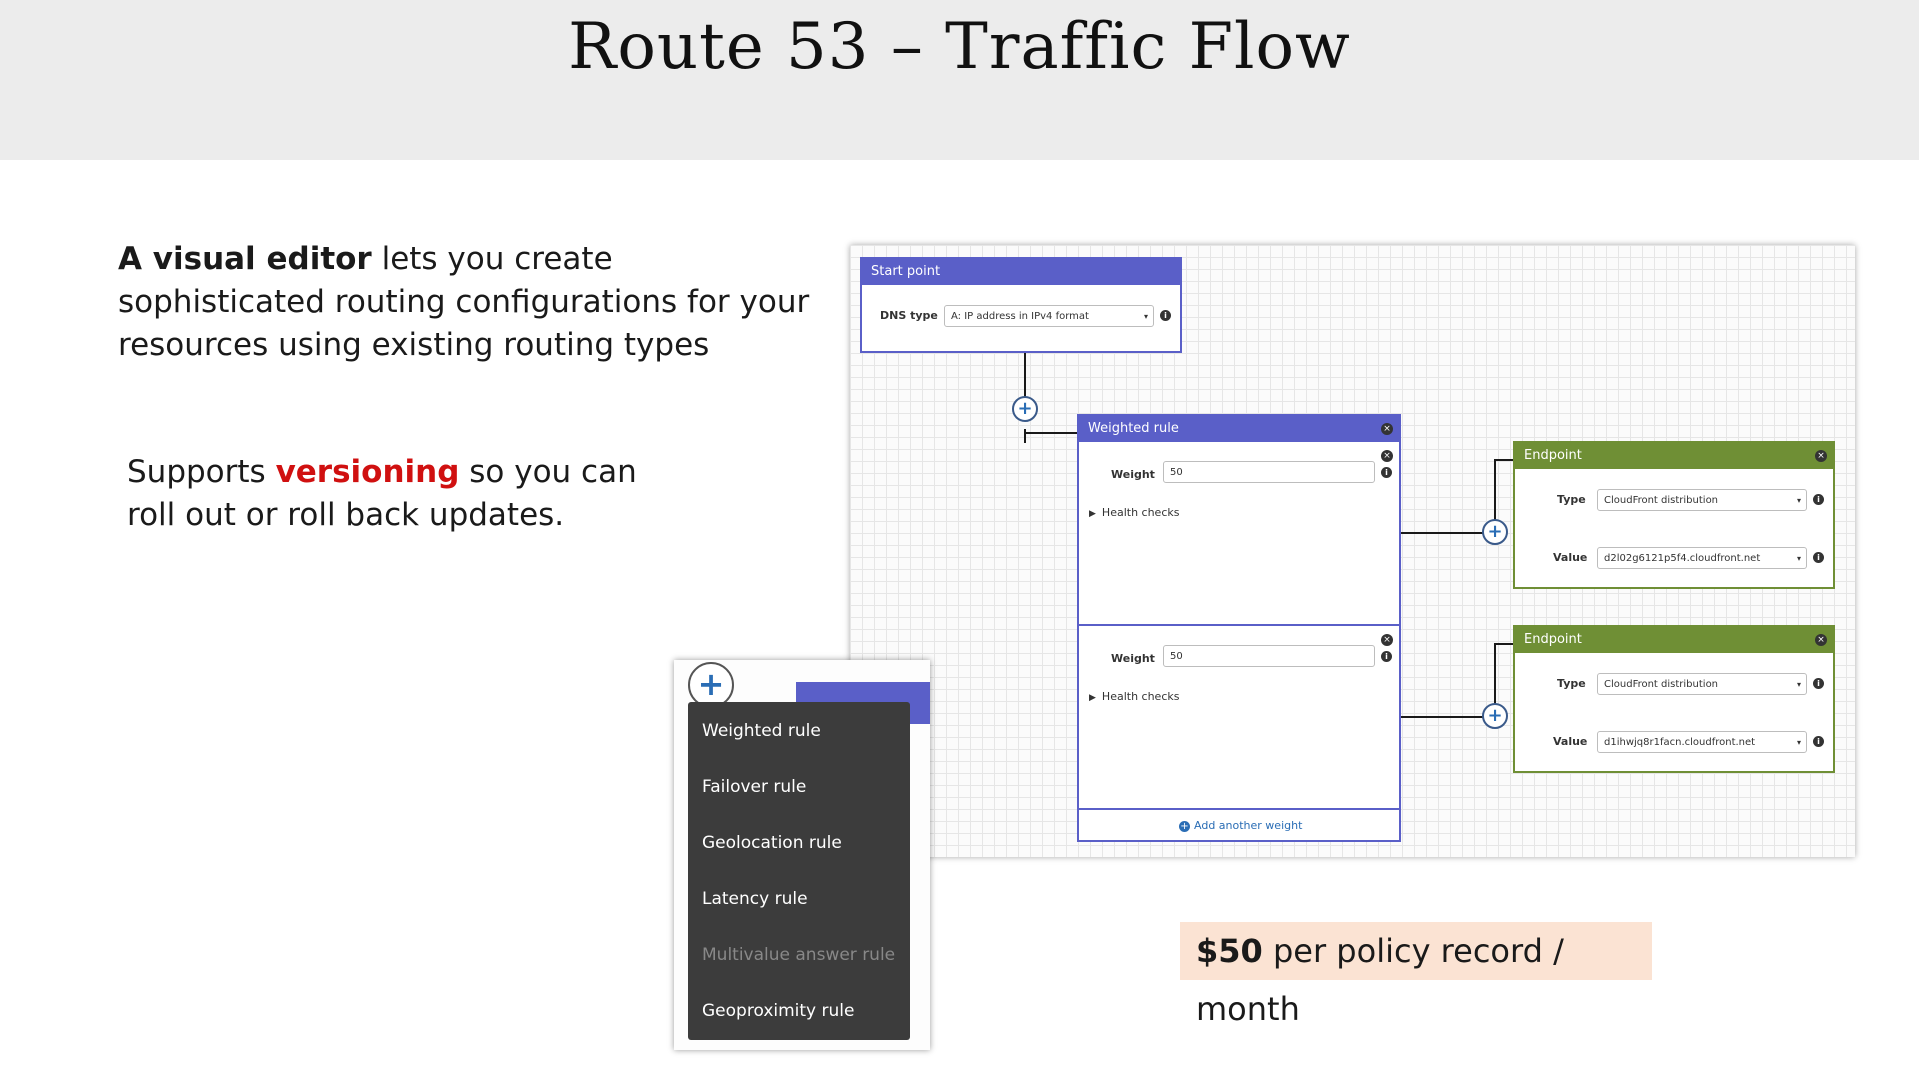 The height and width of the screenshot is (1079, 1919). Describe the element at coordinates (799, 955) in the screenshot. I see `menu-item-multivalue-answer-rule: Multivalue answer rule` at that location.